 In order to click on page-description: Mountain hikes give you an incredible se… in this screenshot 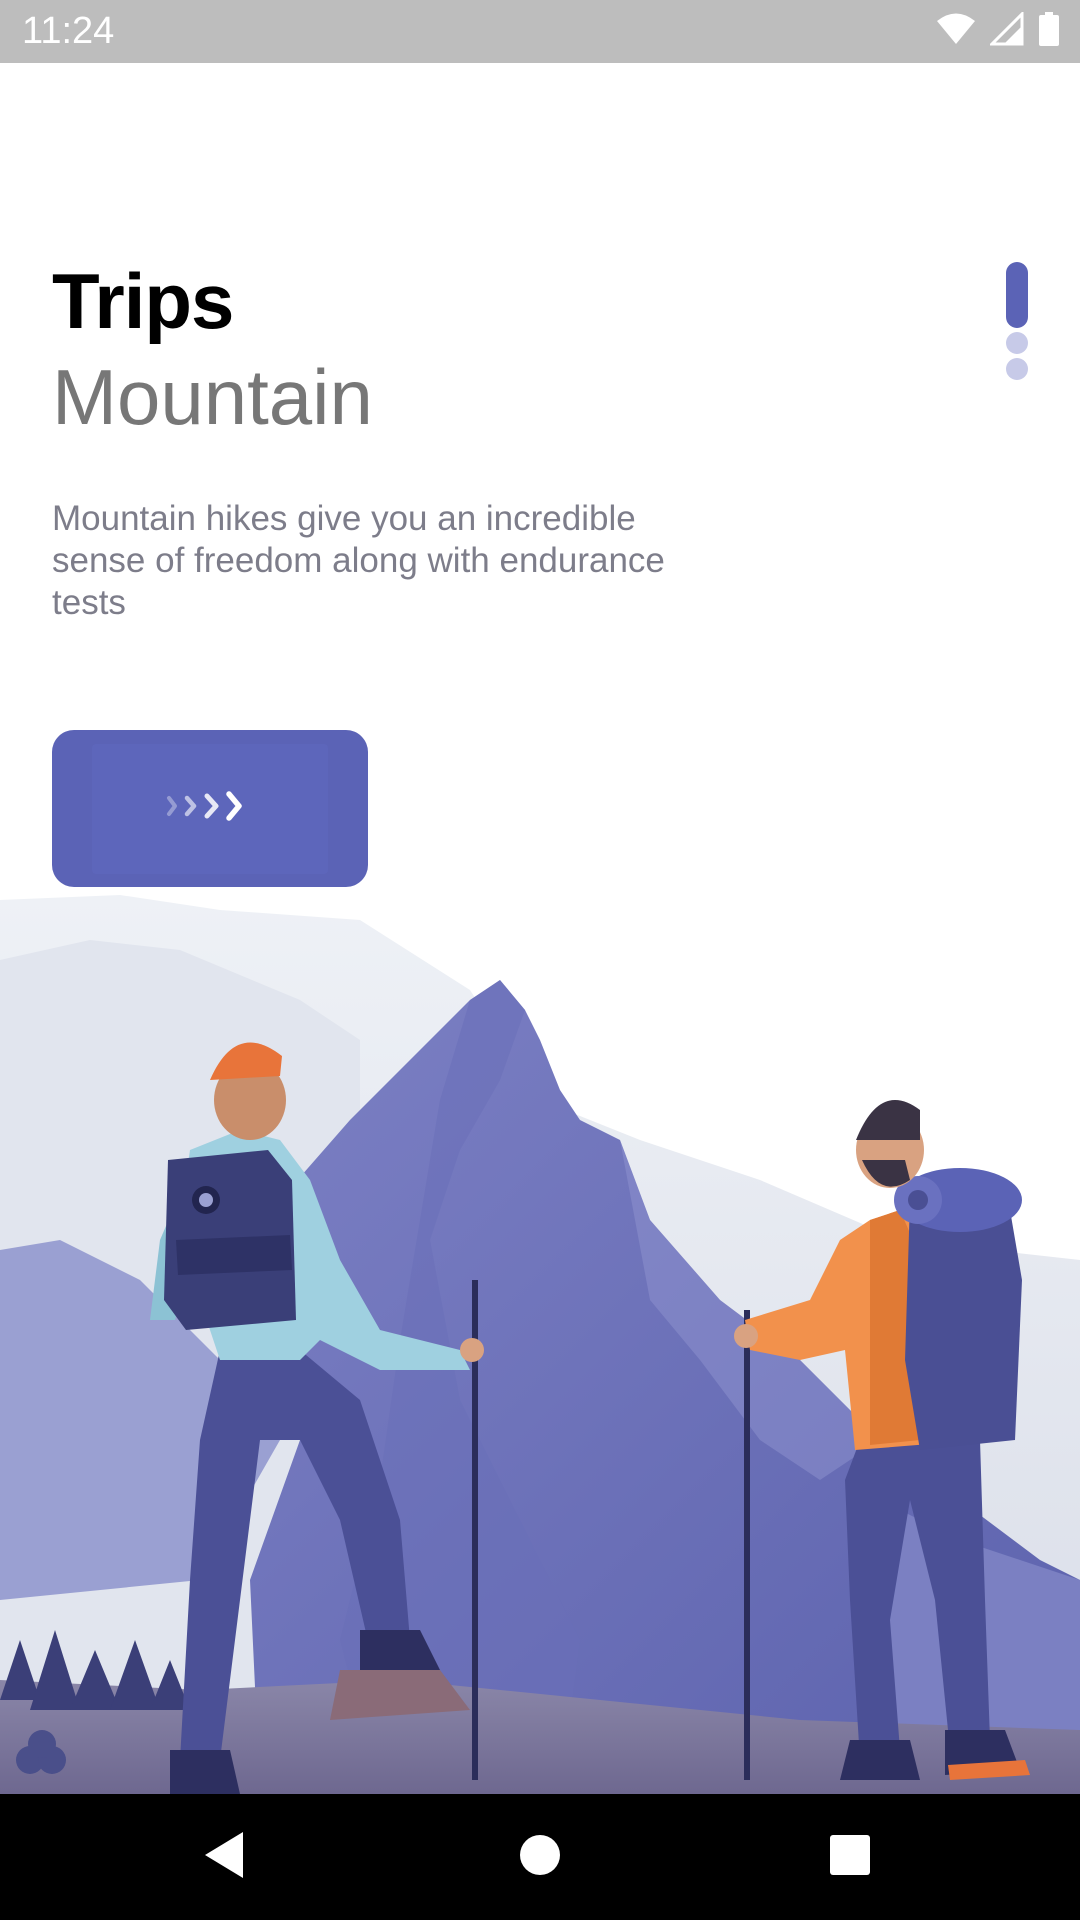, I will do `click(358, 560)`.